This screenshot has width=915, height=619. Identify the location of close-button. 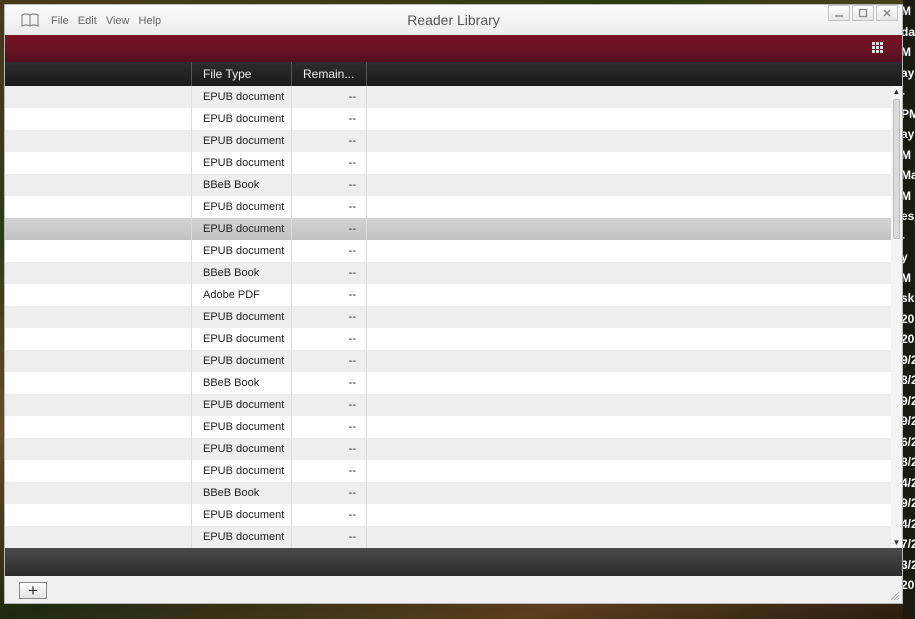
(887, 13).